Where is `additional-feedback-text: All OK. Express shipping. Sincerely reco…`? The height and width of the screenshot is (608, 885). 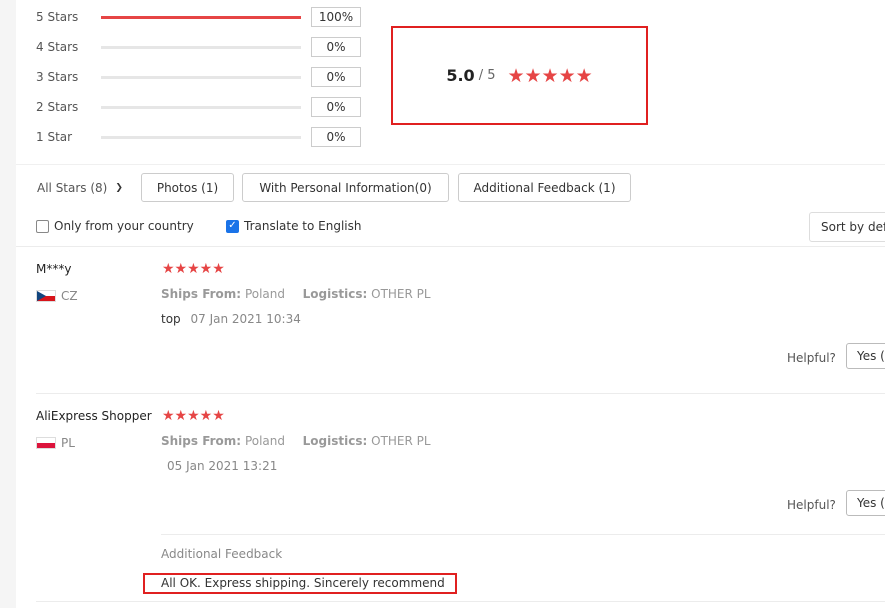
additional-feedback-text: All OK. Express shipping. Sincerely reco… is located at coordinates (300, 583).